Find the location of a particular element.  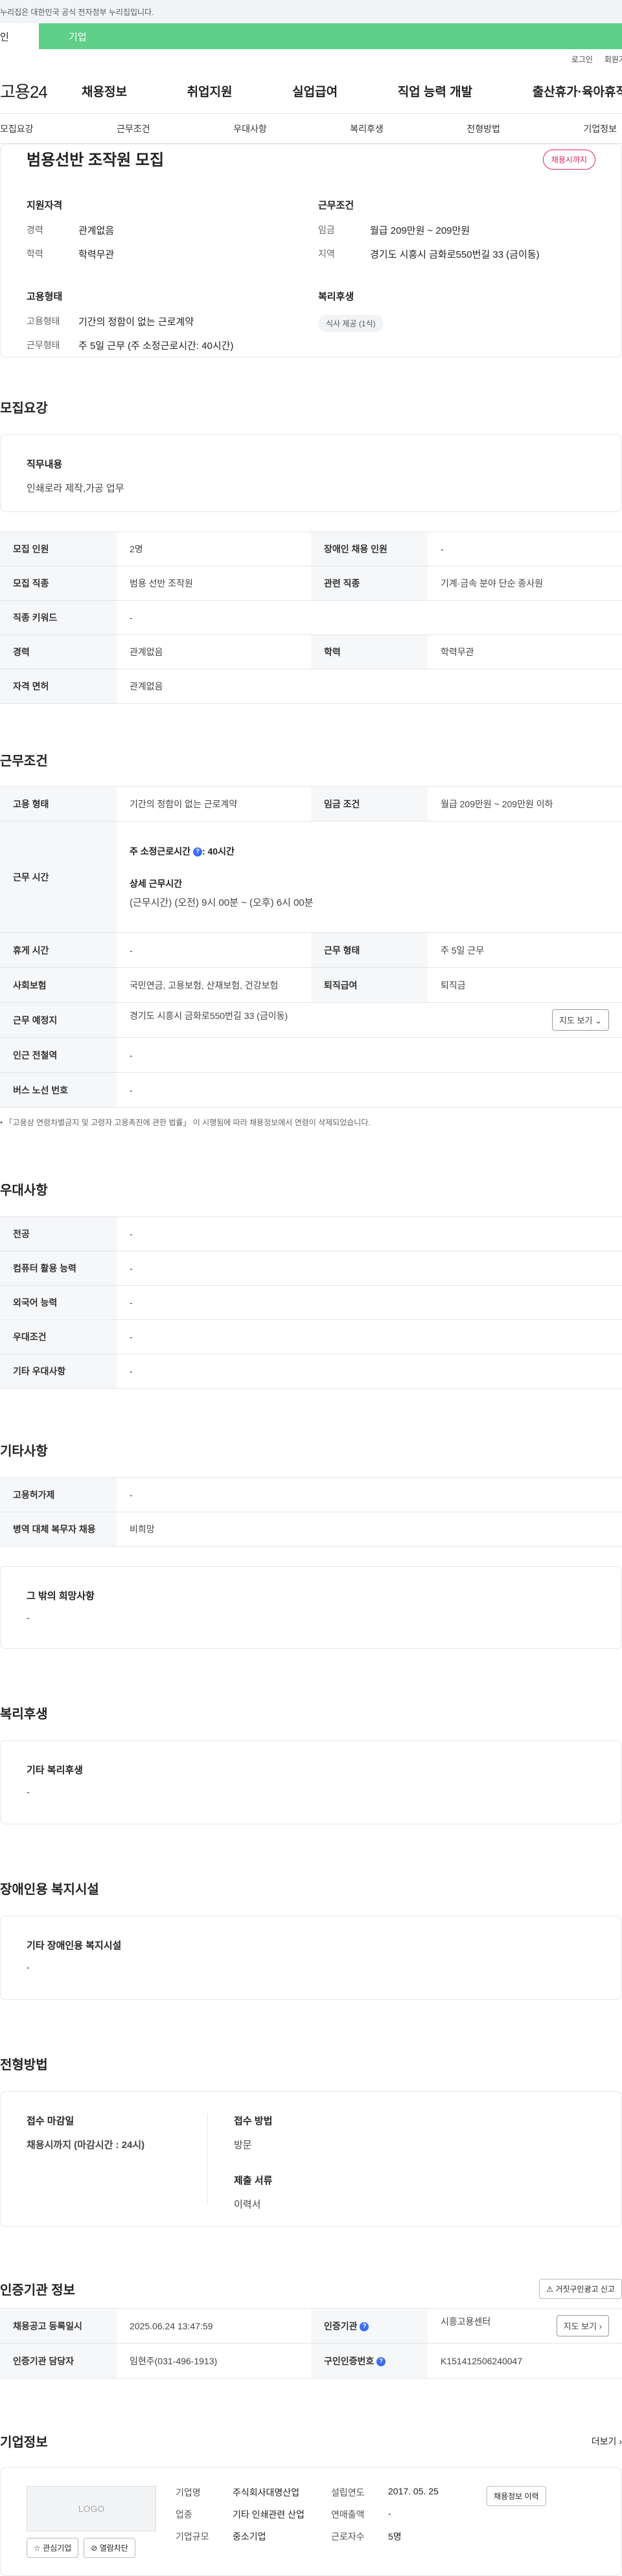

cell-value: 월급 209만원 ~ 209만원 이하 is located at coordinates (525, 804).